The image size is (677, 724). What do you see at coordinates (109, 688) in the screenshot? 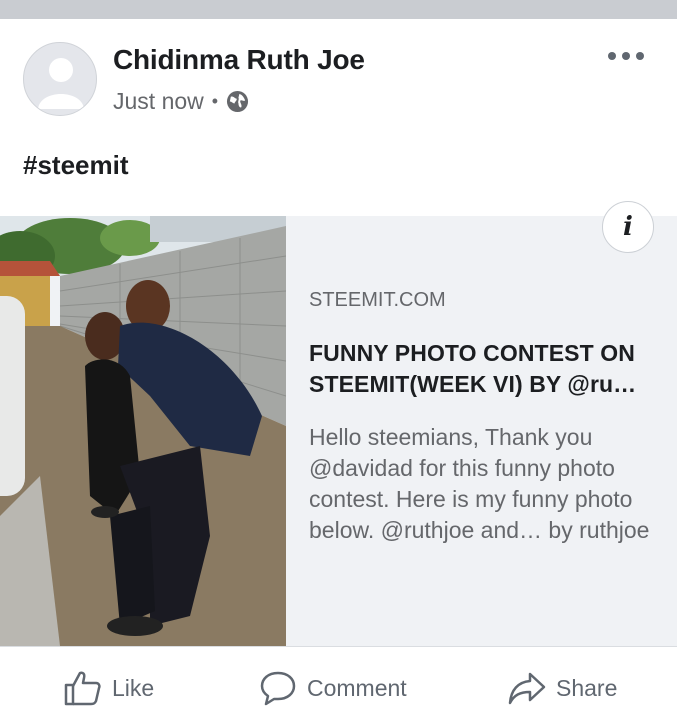
I see `like-button: Like` at bounding box center [109, 688].